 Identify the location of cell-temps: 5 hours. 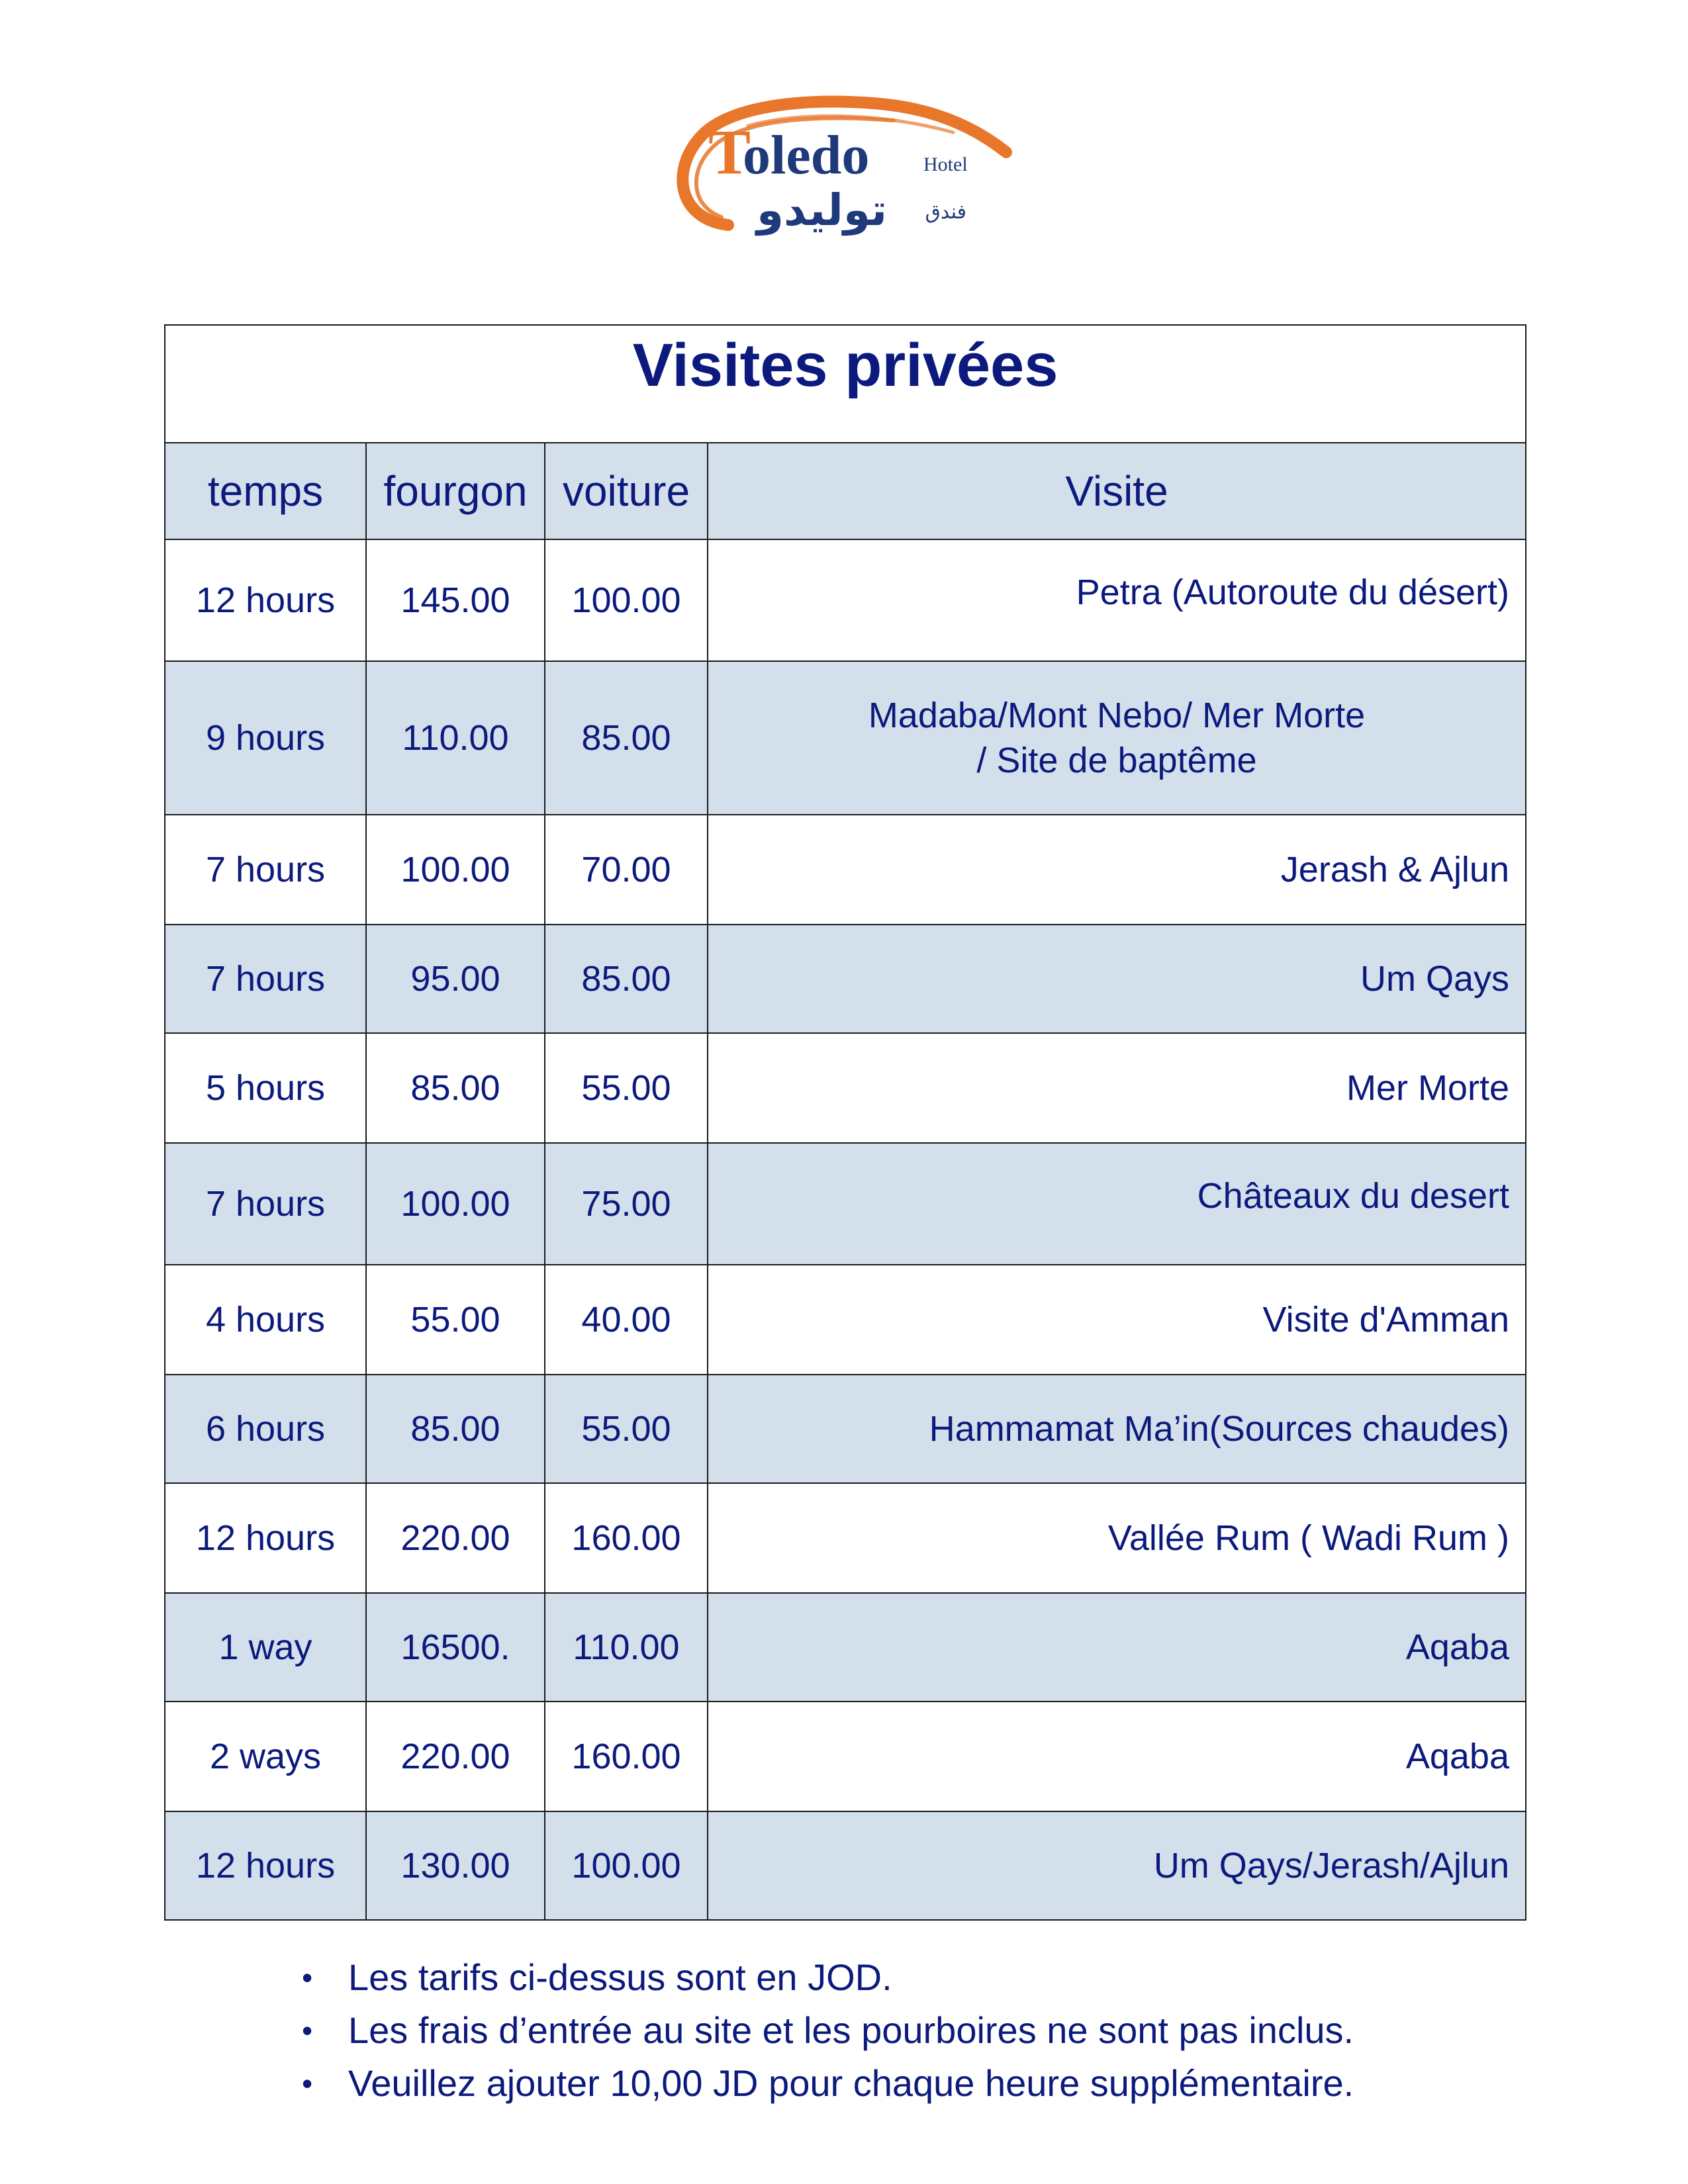
(265, 1088).